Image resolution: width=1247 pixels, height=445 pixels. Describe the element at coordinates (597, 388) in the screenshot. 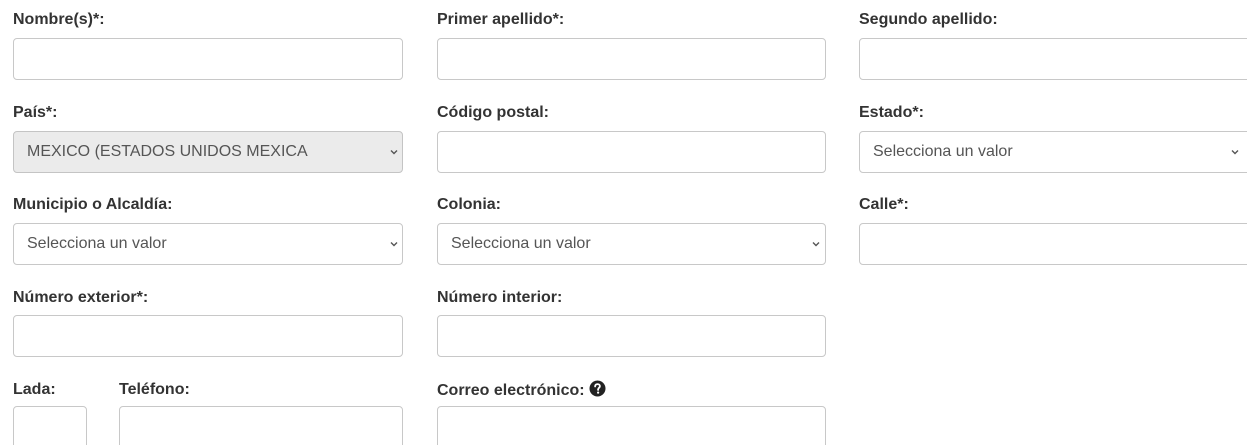

I see `question-circle-icon` at that location.